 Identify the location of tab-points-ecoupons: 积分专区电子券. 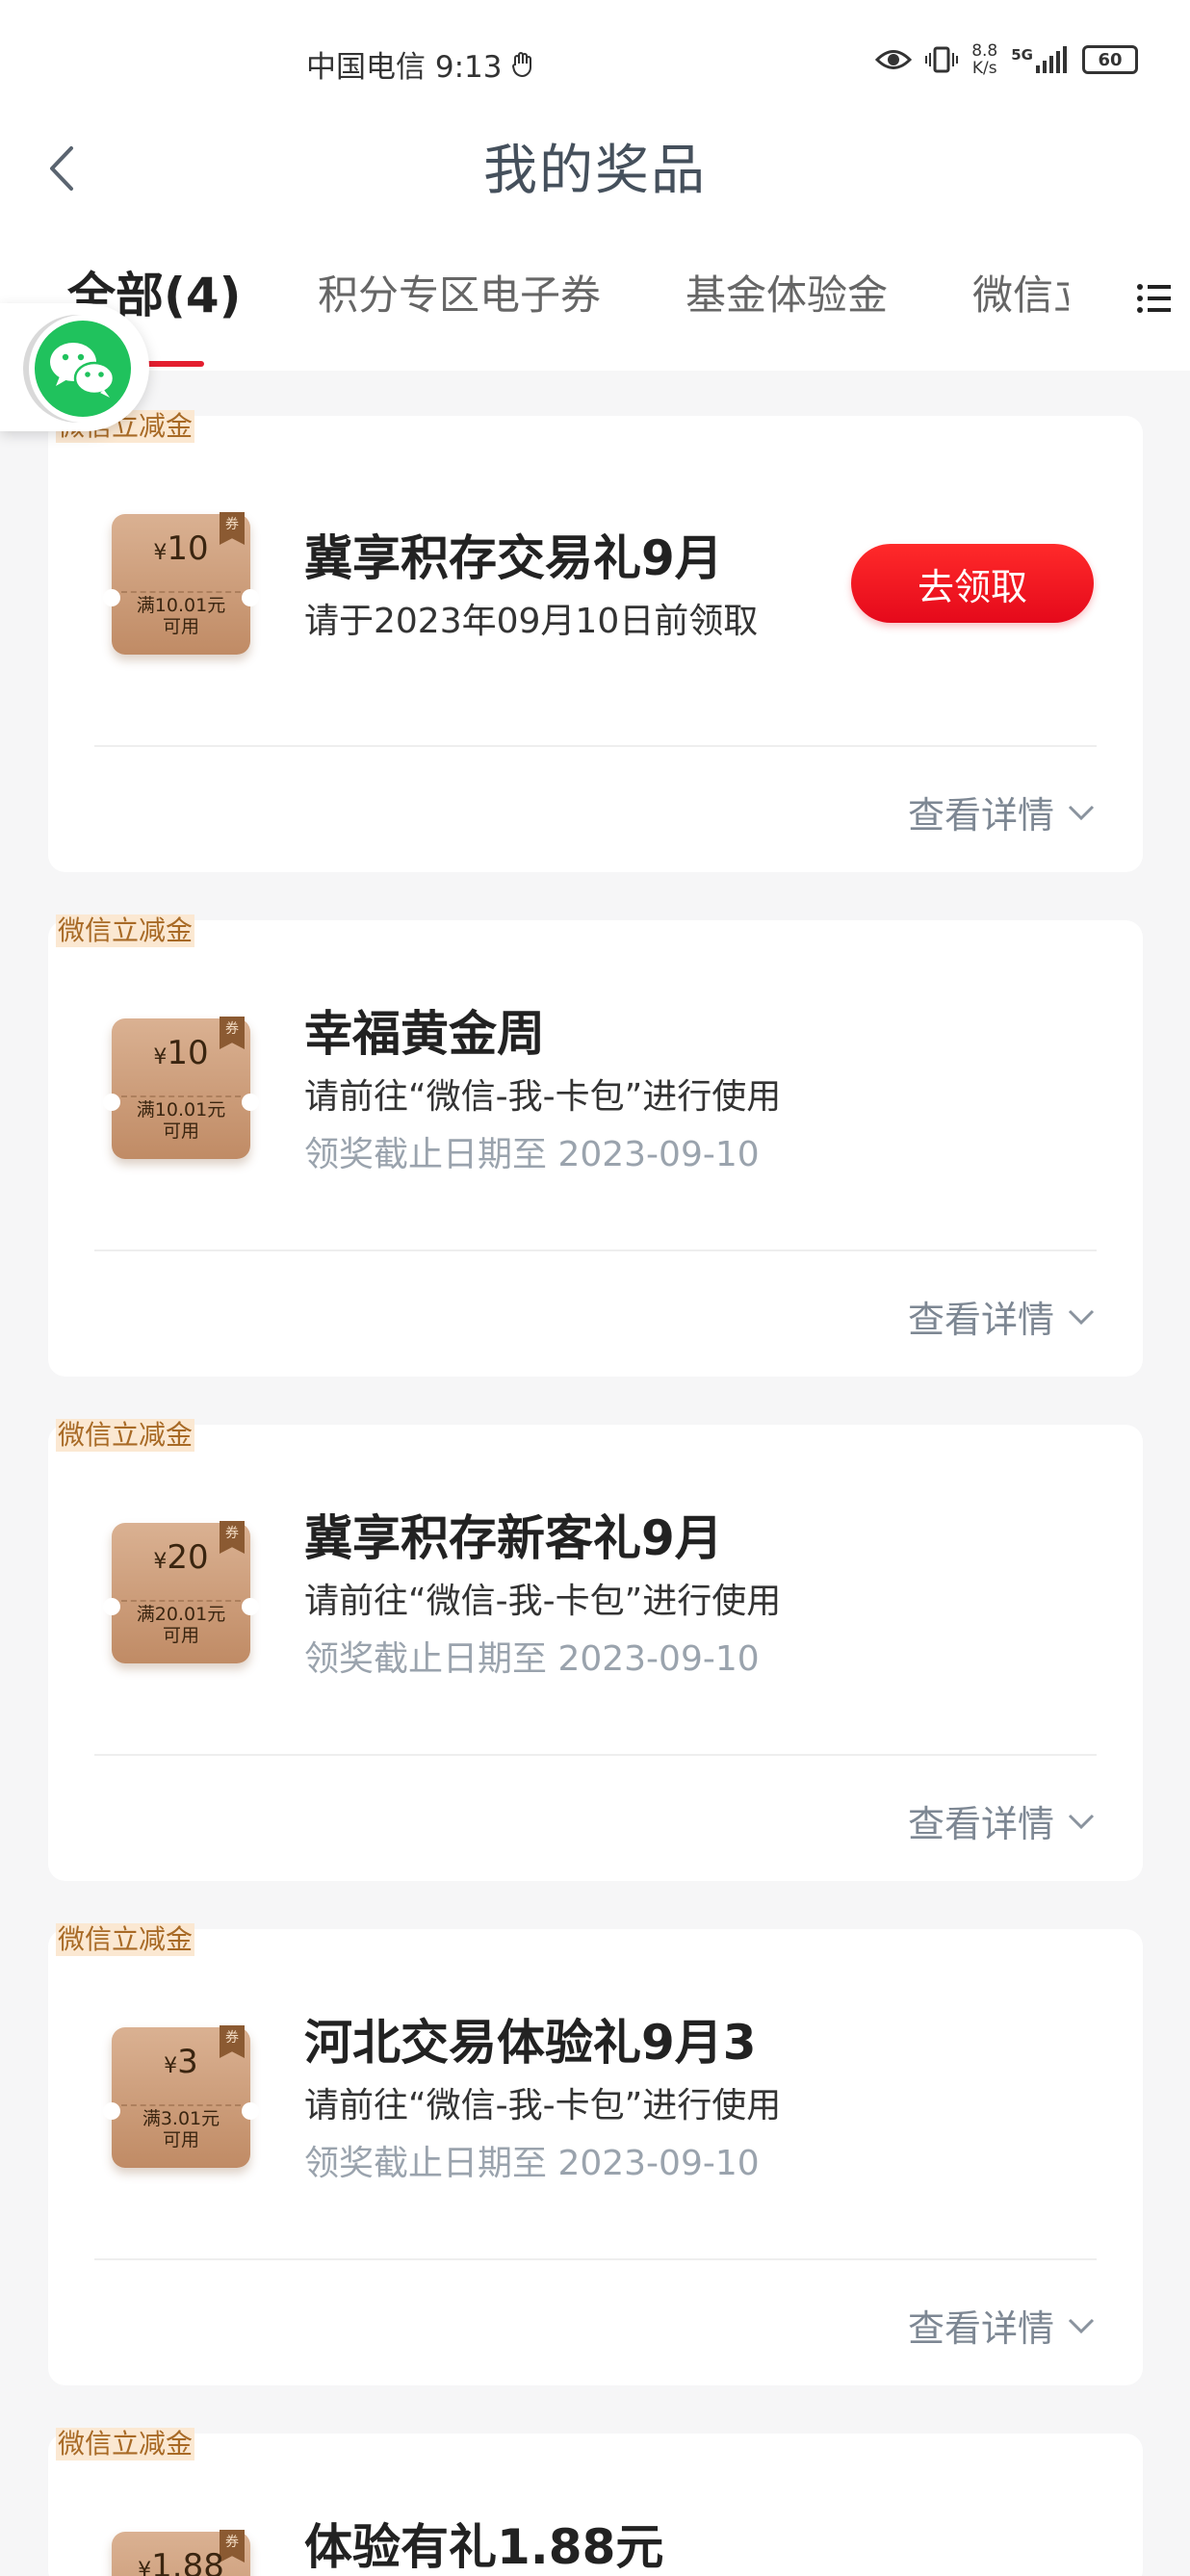
(460, 293).